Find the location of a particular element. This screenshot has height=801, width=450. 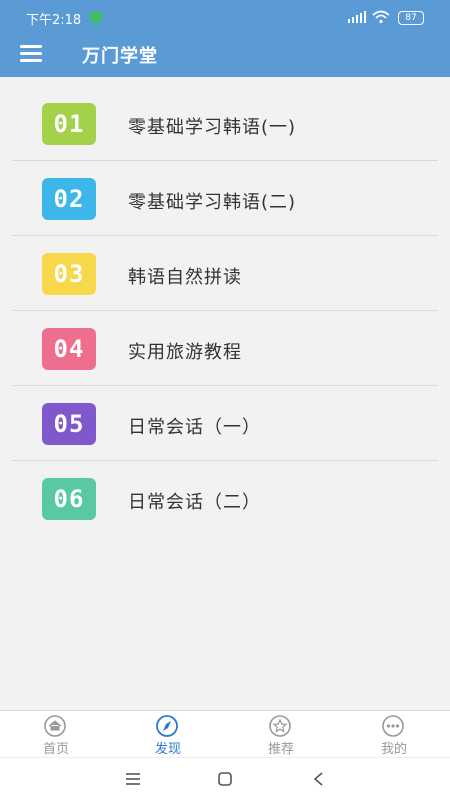

course-title: 日常会话（一） is located at coordinates (194, 427).